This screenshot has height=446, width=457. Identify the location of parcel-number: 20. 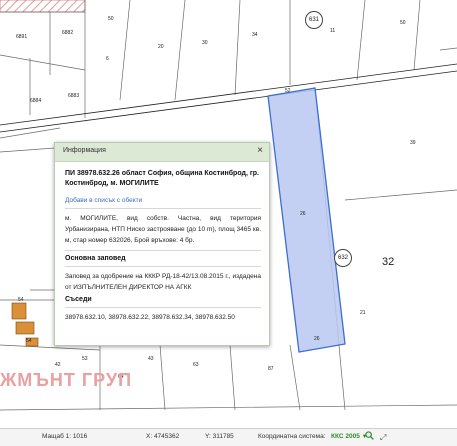
(161, 47).